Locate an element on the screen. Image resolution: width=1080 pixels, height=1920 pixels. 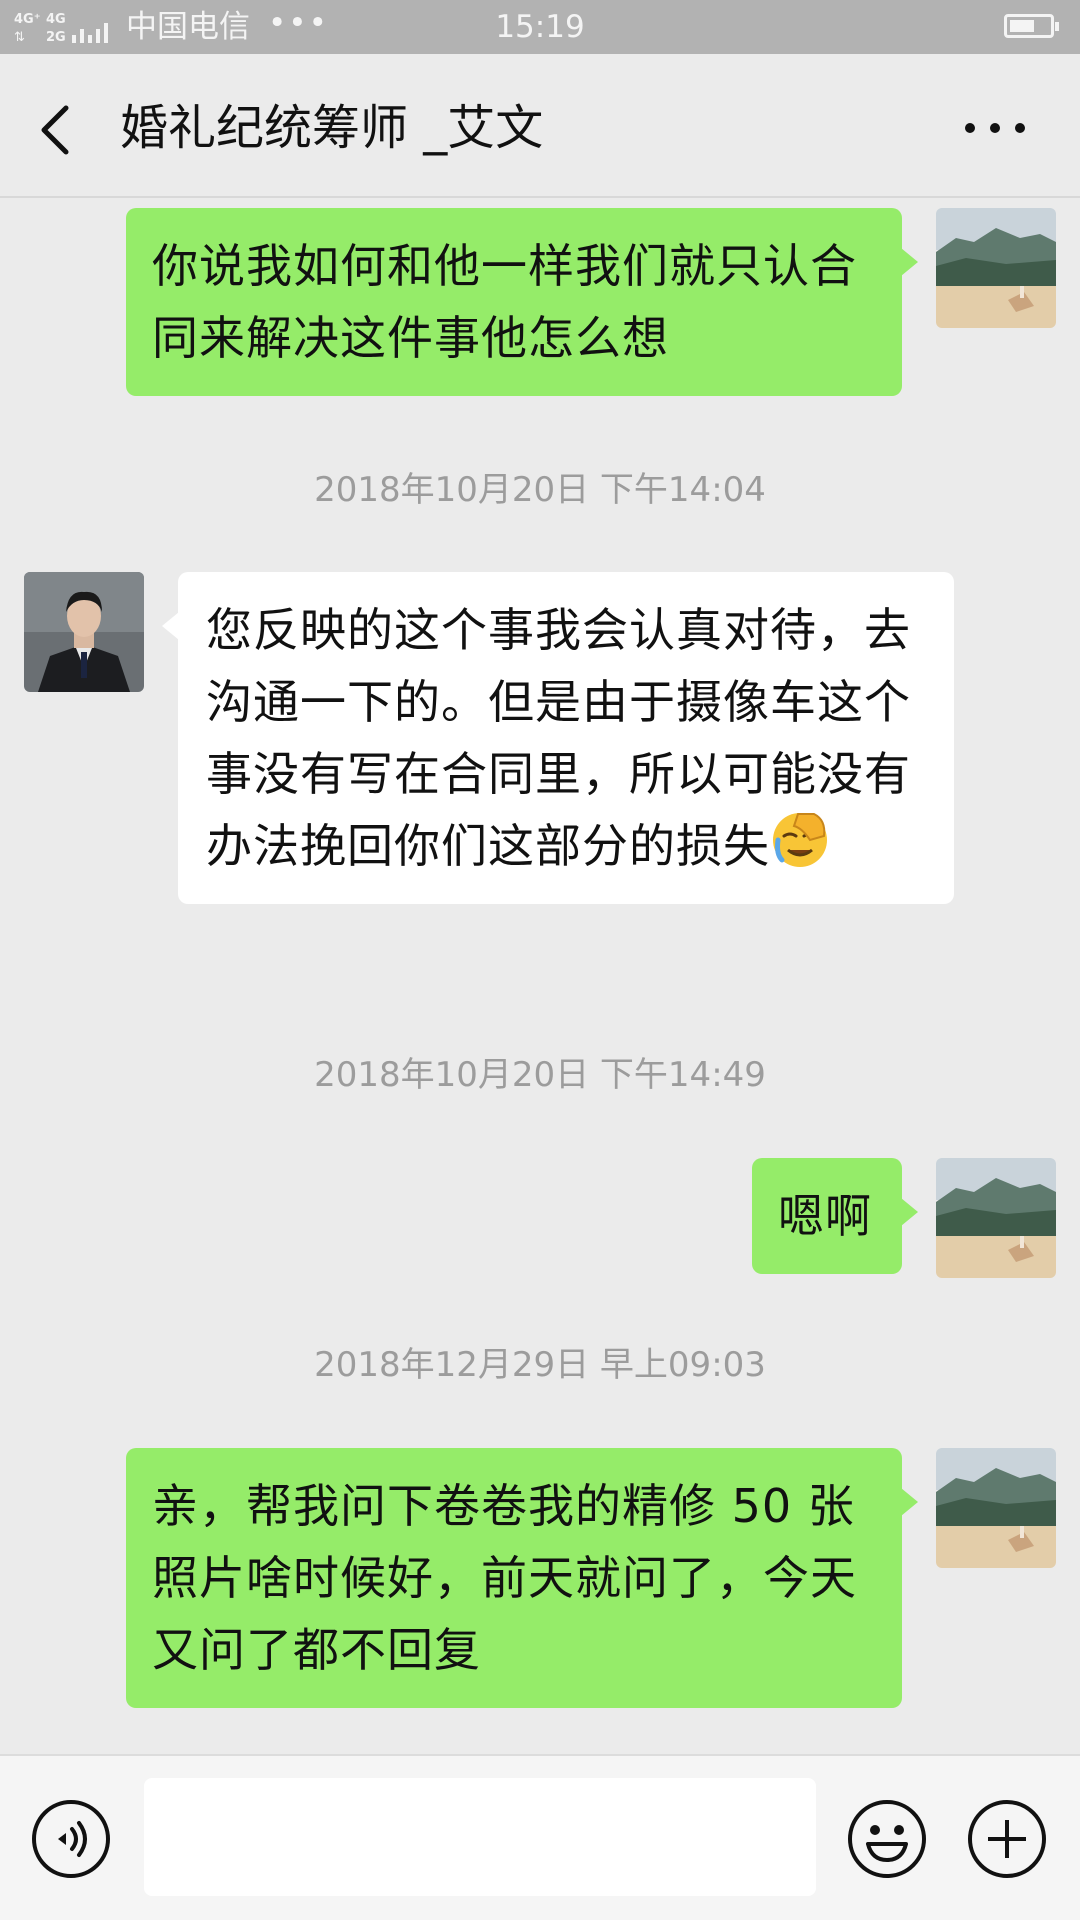
voice-icon is located at coordinates (71, 1839).